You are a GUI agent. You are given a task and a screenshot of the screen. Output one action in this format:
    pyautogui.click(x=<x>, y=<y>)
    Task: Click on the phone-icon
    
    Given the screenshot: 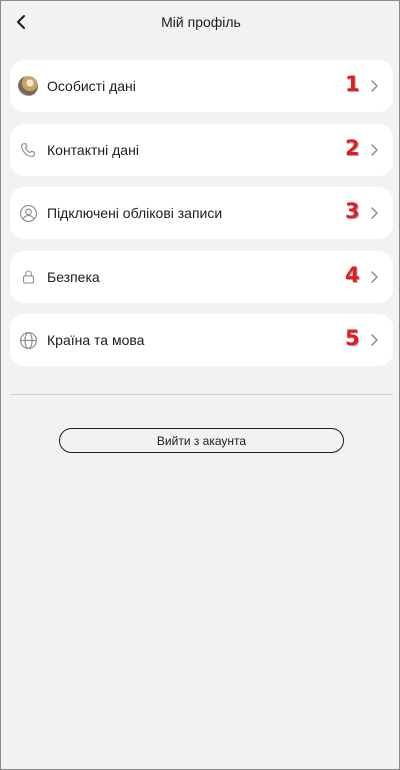 What is the action you would take?
    pyautogui.click(x=28, y=150)
    